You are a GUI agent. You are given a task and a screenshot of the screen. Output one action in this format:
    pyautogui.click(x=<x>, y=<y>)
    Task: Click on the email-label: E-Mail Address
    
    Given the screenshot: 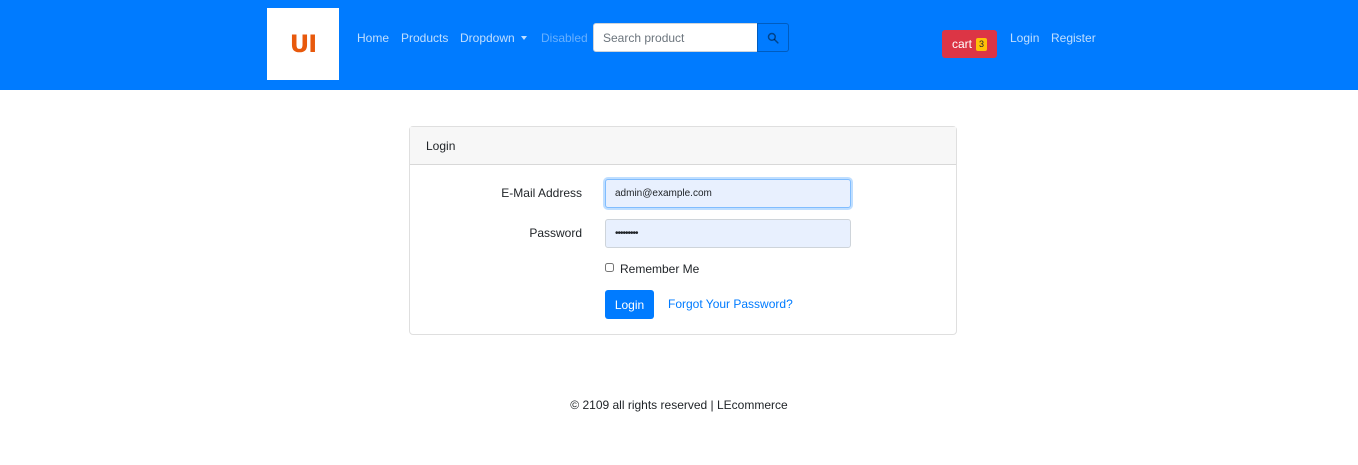 What is the action you would take?
    pyautogui.click(x=541, y=193)
    